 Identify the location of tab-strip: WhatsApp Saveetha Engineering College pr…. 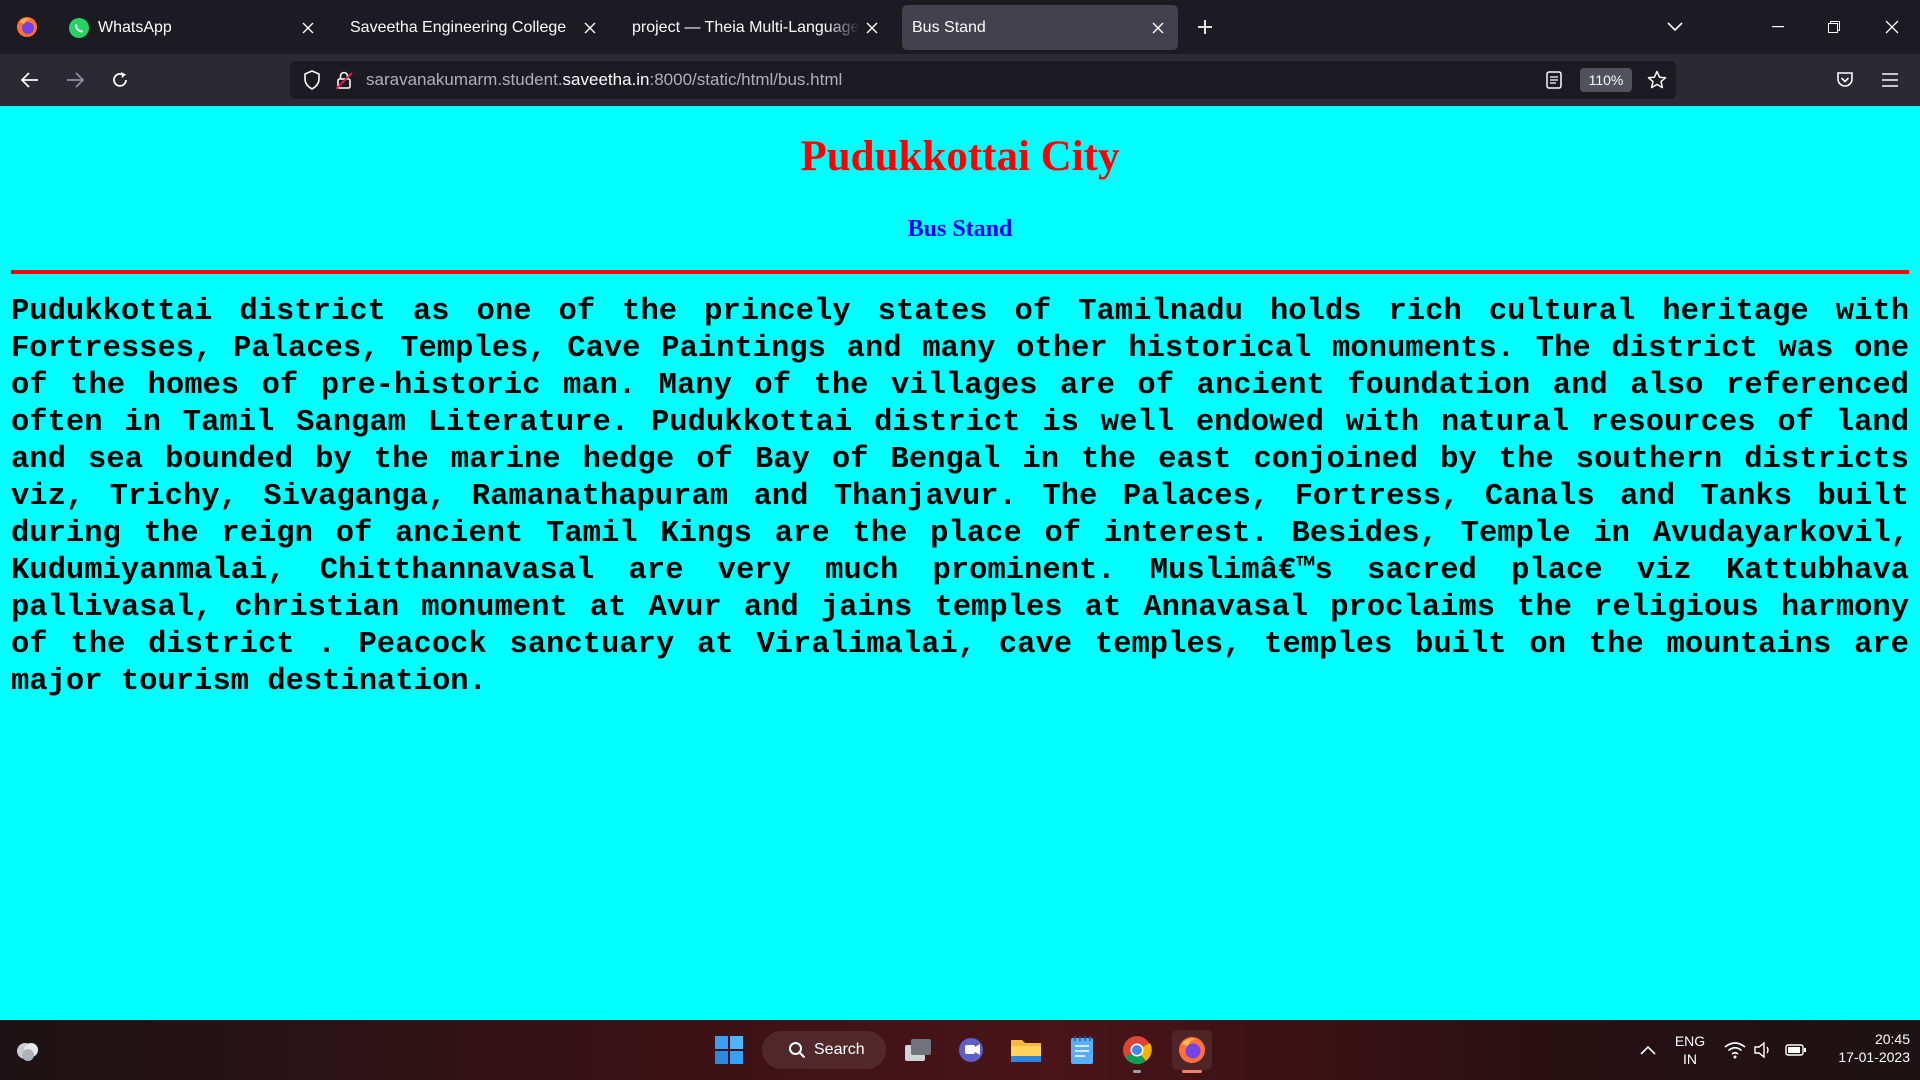
(960, 27).